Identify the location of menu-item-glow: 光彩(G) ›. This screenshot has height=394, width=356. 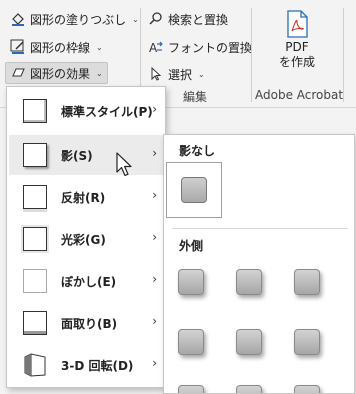
(86, 239).